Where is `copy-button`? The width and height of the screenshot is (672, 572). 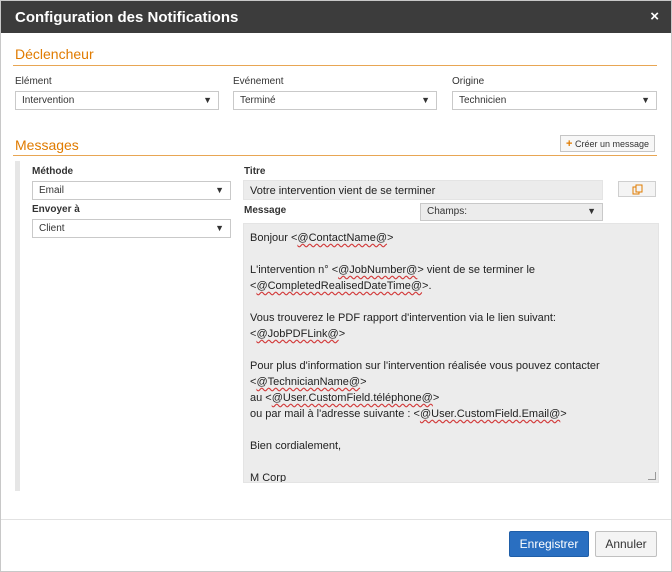 copy-button is located at coordinates (637, 189).